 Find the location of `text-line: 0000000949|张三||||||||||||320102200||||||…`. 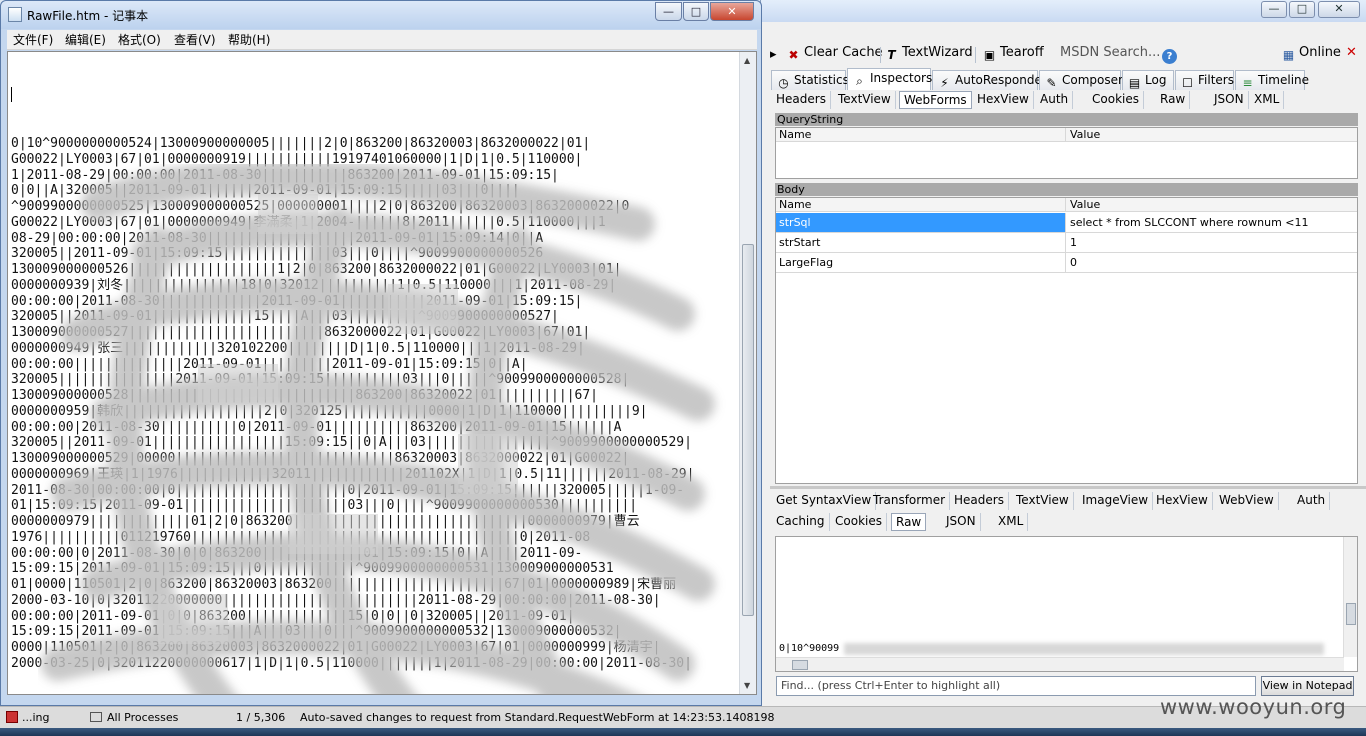

text-line: 0000000949|张三||||||||||||320102200||||||… is located at coordinates (298, 348).